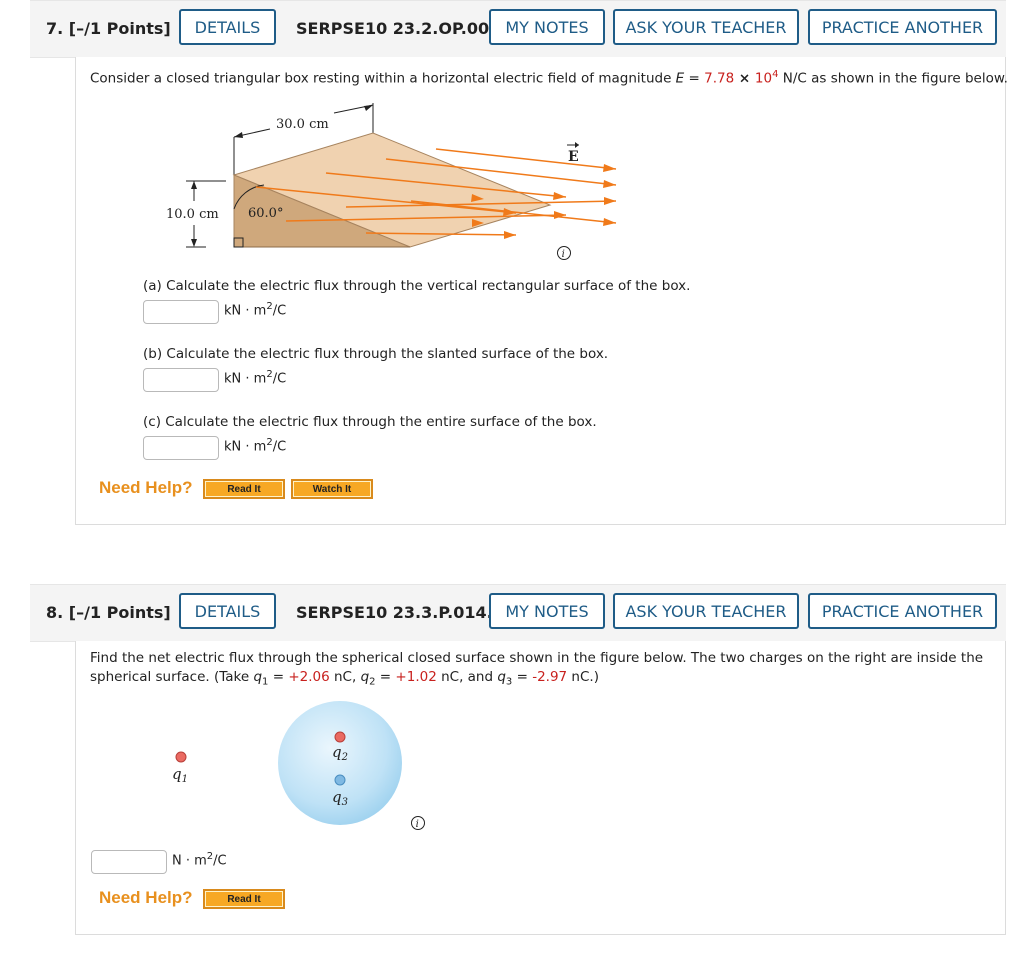  Describe the element at coordinates (368, 108) in the screenshot. I see `dim-arrowhead-right` at that location.